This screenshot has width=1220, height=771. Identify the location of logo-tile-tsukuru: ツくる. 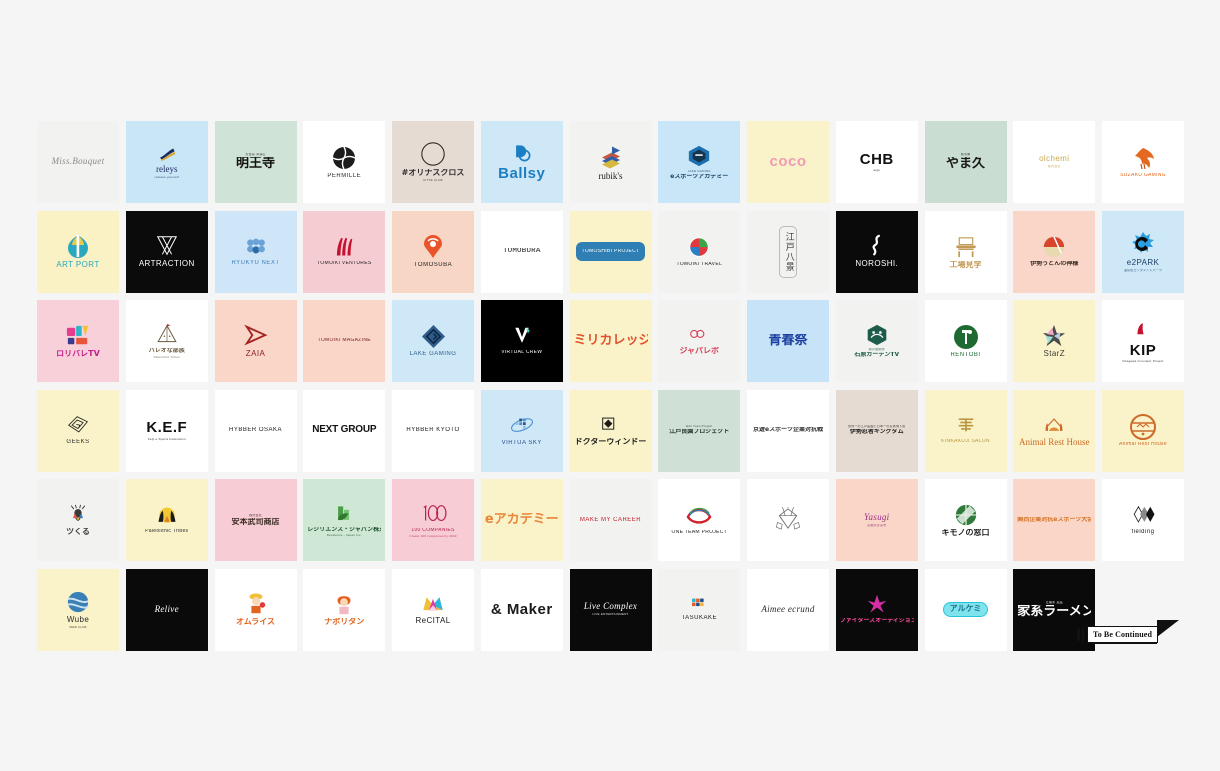
(78, 520).